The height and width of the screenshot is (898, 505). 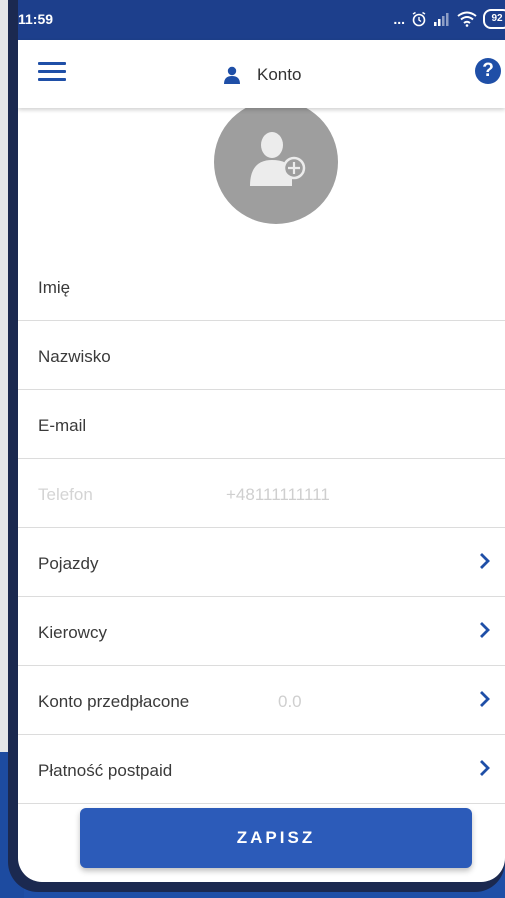 I want to click on drivers-item: Kierowcy, so click(x=261, y=631).